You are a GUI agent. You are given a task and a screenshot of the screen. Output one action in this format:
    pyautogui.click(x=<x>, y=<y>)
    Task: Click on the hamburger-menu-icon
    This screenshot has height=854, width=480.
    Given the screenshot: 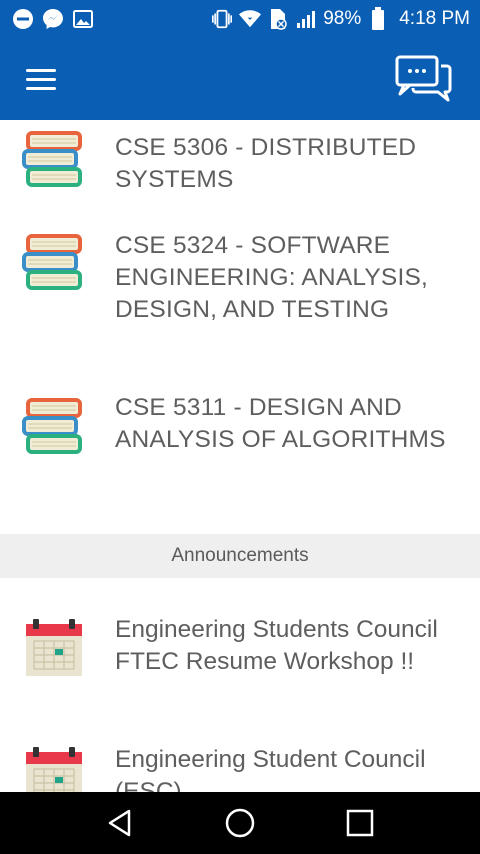 What is the action you would take?
    pyautogui.click(x=42, y=79)
    